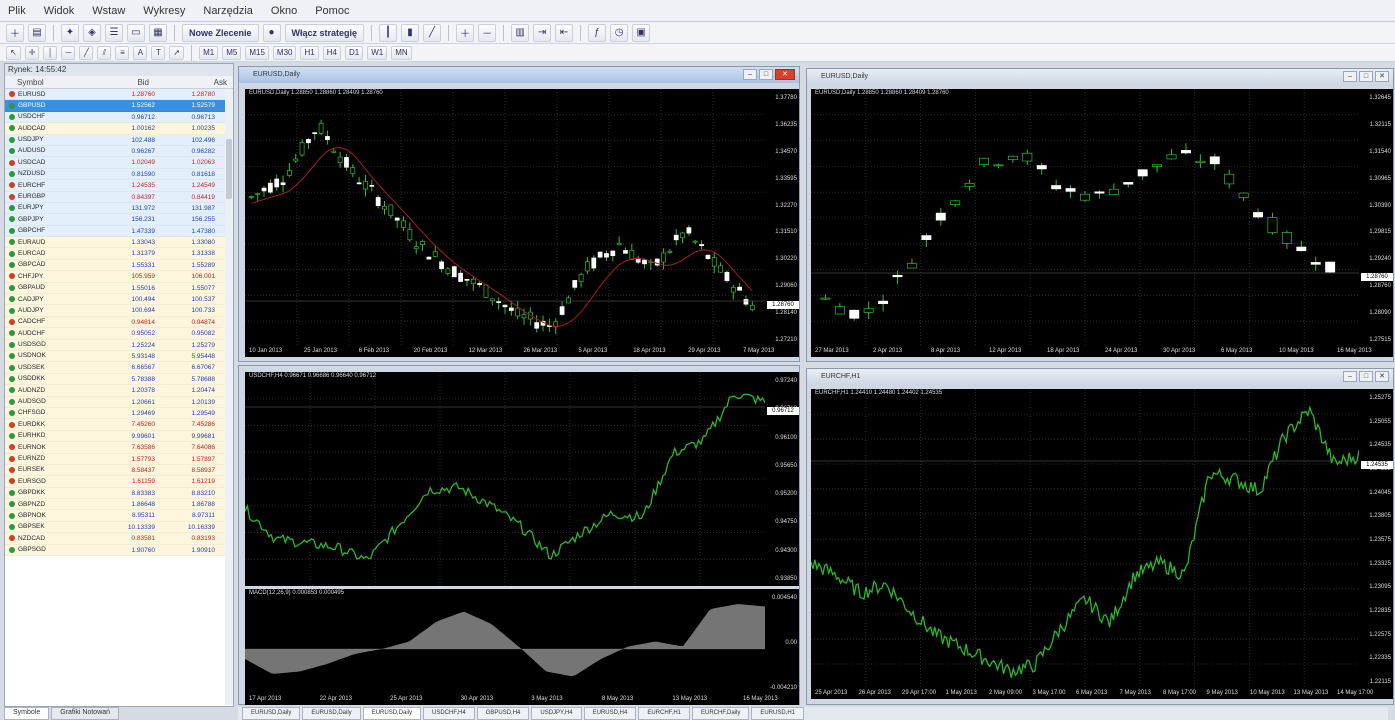  I want to click on metaeditor-icon: ●, so click(271, 32).